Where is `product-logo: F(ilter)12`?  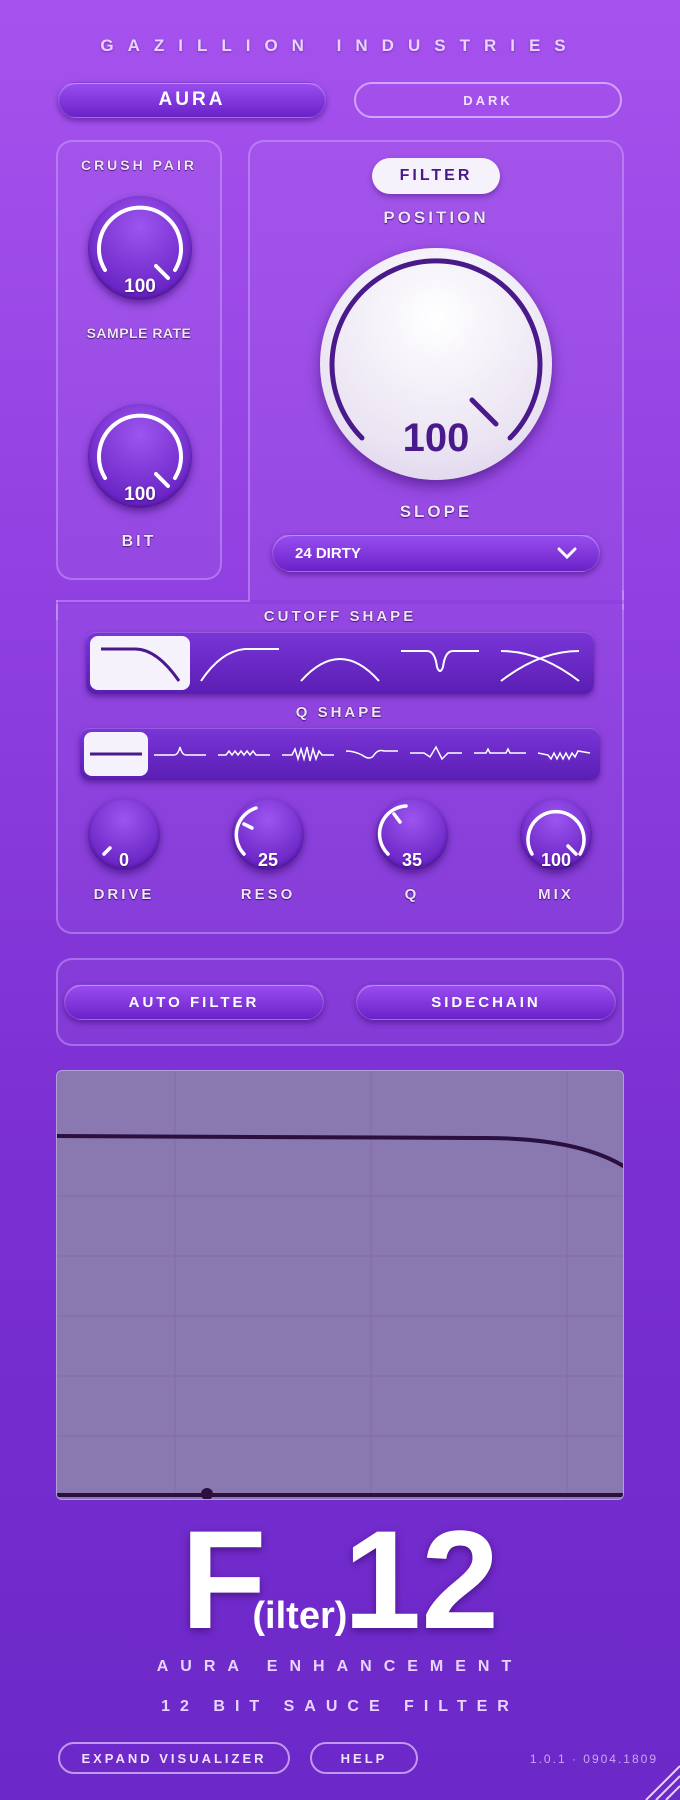 product-logo: F(ilter)12 is located at coordinates (340, 1580).